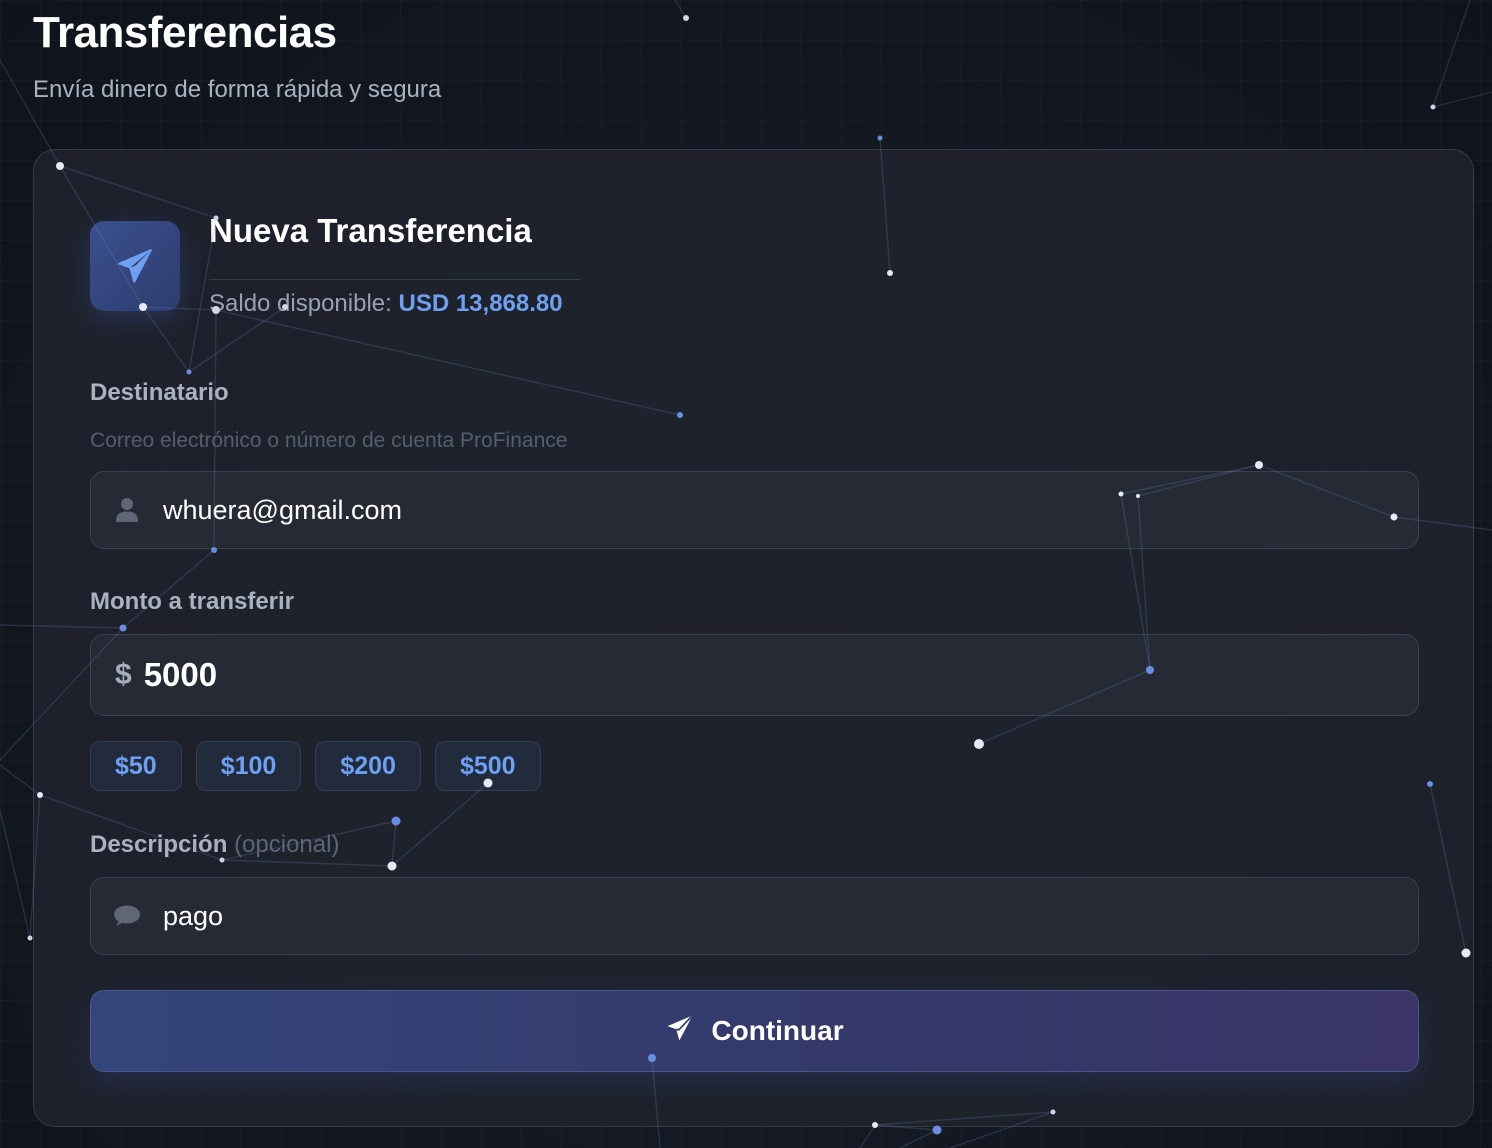  I want to click on description-label: Descripción (opcional), so click(214, 845).